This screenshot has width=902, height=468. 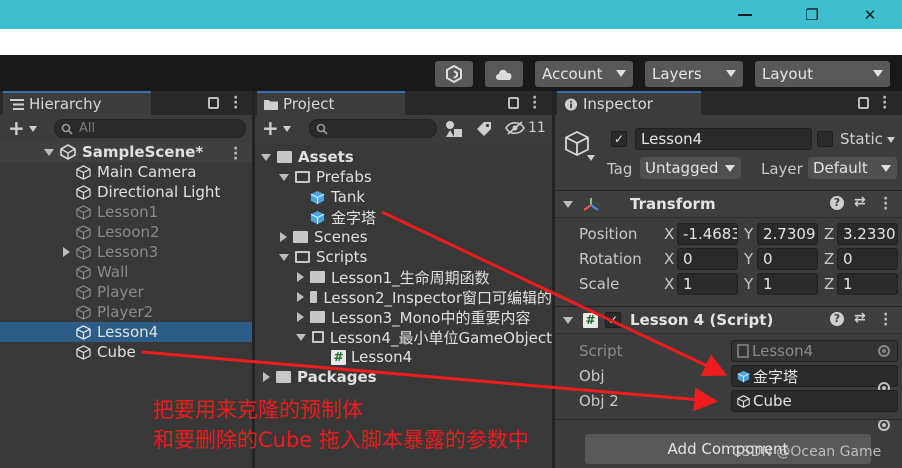 What do you see at coordinates (807, 452) in the screenshot?
I see `watermark-text: CSDN @Ocean Game` at bounding box center [807, 452].